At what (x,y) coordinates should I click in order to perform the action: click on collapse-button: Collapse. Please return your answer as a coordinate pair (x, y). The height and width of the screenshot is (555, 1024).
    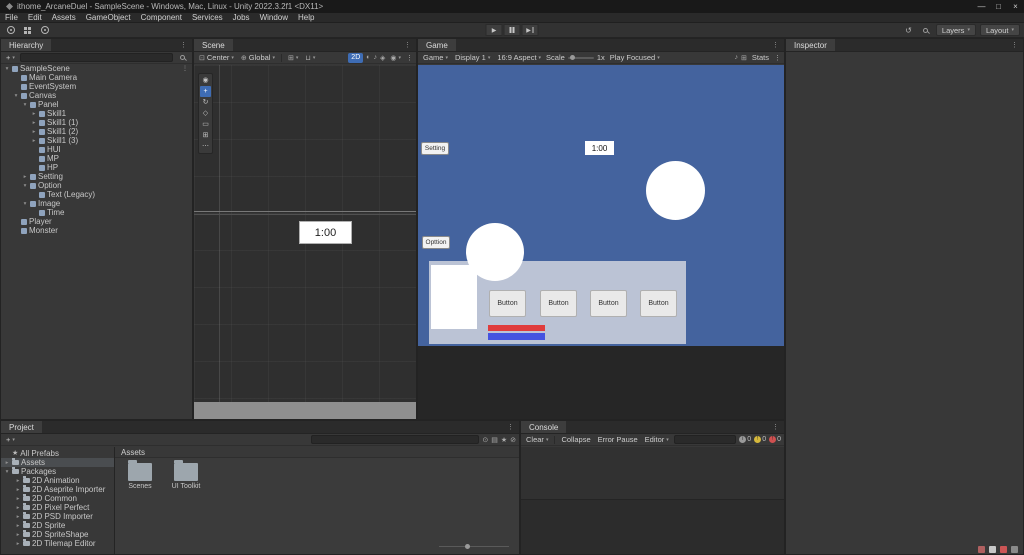
    Looking at the image, I should click on (575, 440).